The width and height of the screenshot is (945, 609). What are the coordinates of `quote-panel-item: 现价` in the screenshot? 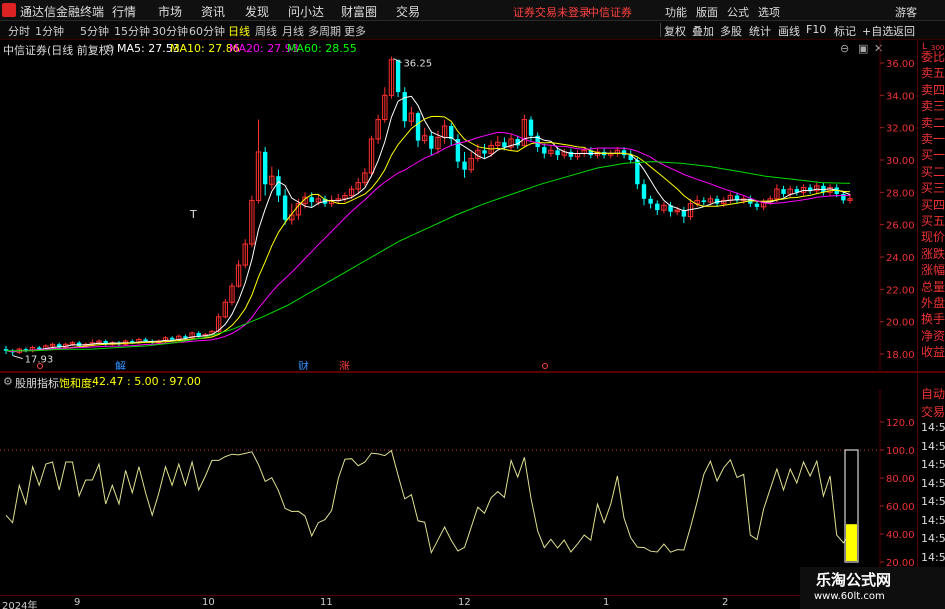 It's located at (933, 236).